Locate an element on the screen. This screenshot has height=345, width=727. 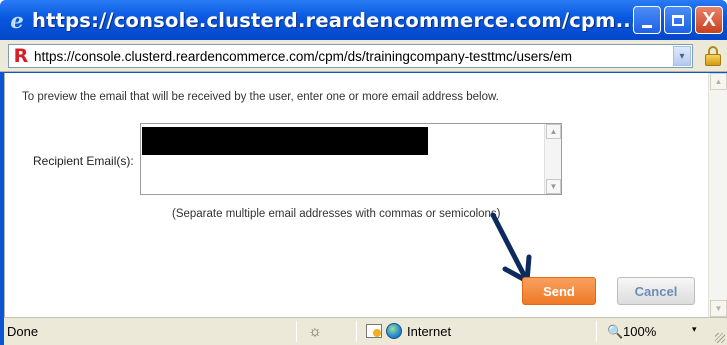
cancel-button: Cancel is located at coordinates (656, 291).